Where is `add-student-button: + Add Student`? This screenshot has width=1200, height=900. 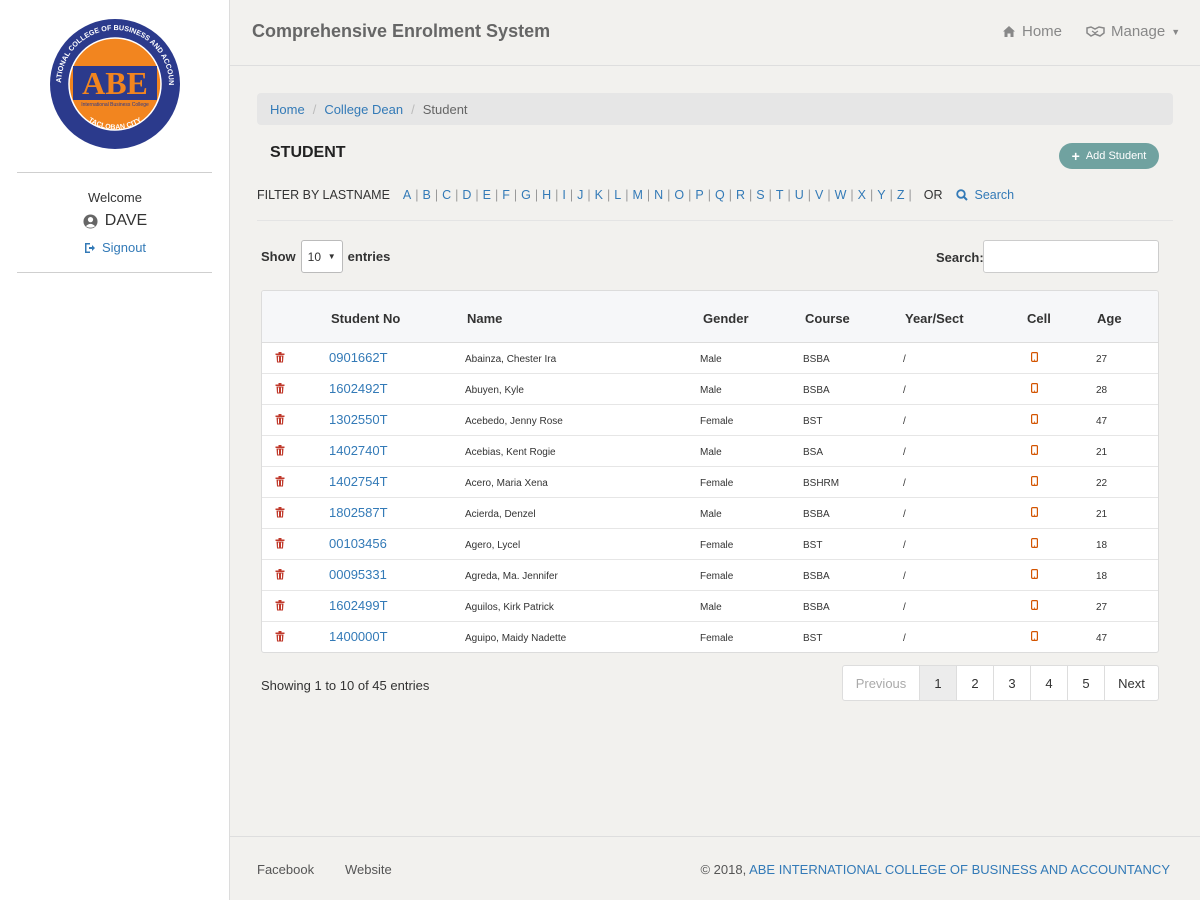
add-student-button: + Add Student is located at coordinates (1109, 156).